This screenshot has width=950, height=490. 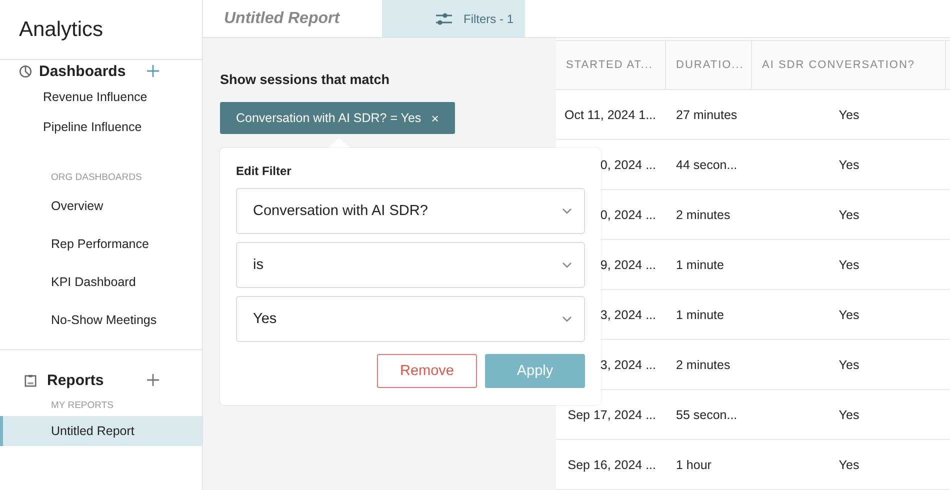 I want to click on sidebar-item: KPI Dashboard, so click(x=101, y=282).